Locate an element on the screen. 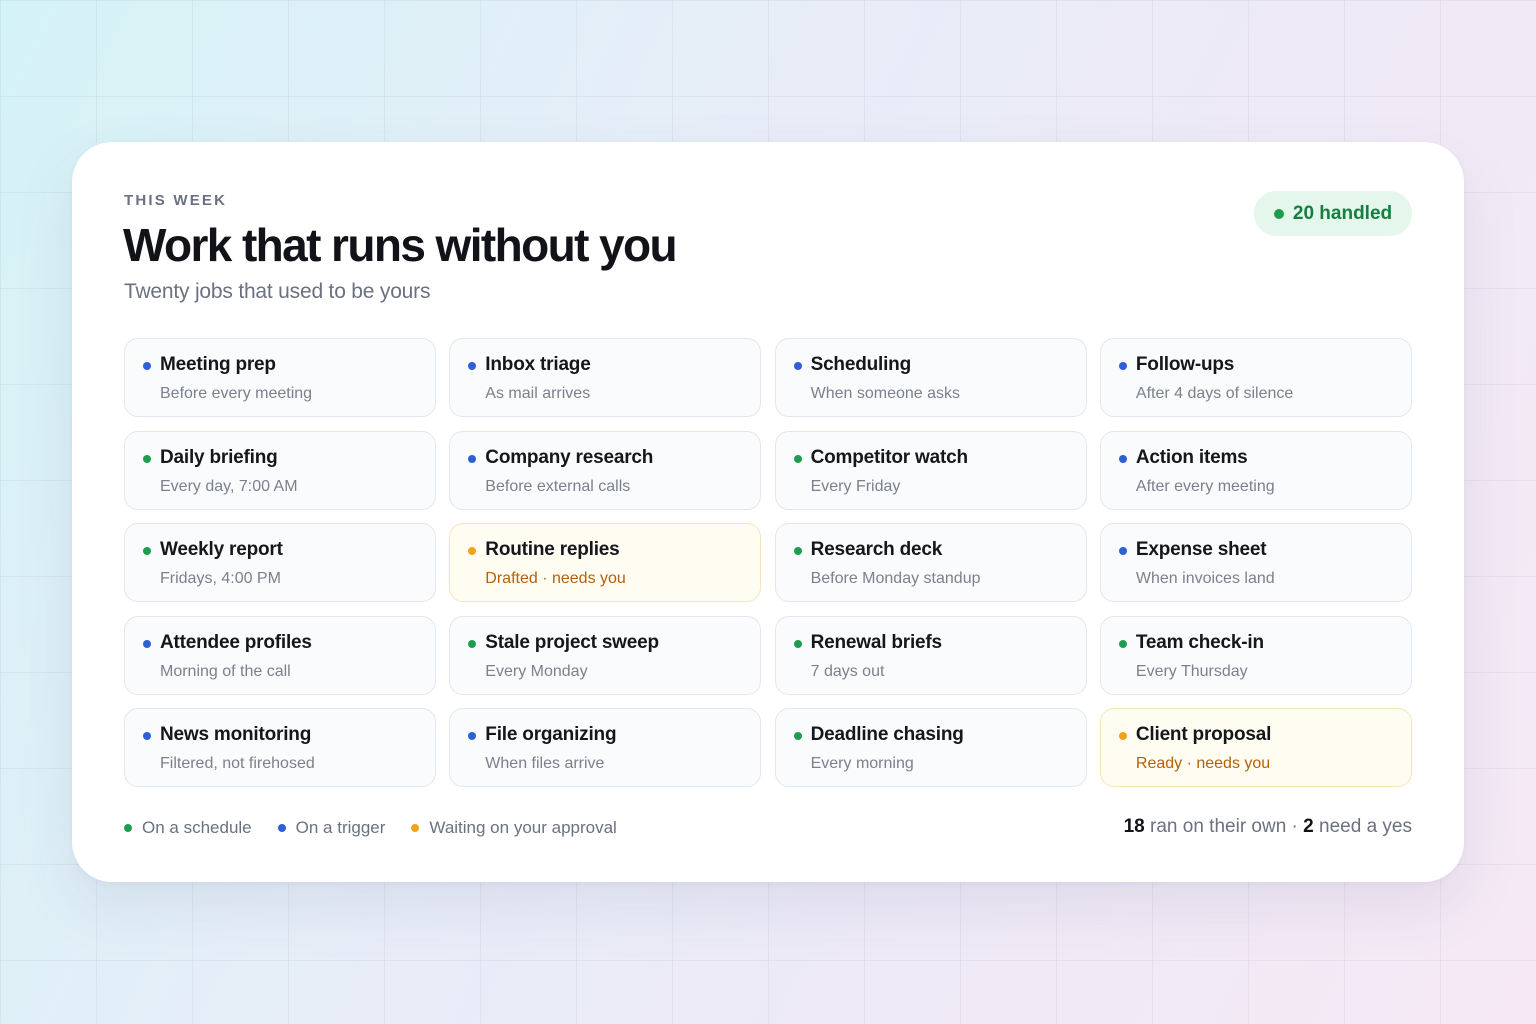  need-count: 2 is located at coordinates (1308, 826).